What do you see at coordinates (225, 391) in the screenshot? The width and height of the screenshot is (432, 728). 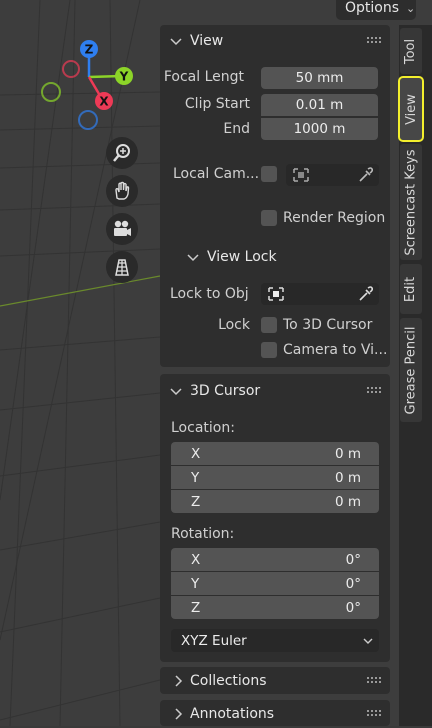 I see `cursor-panel-title: 3D Cursor` at bounding box center [225, 391].